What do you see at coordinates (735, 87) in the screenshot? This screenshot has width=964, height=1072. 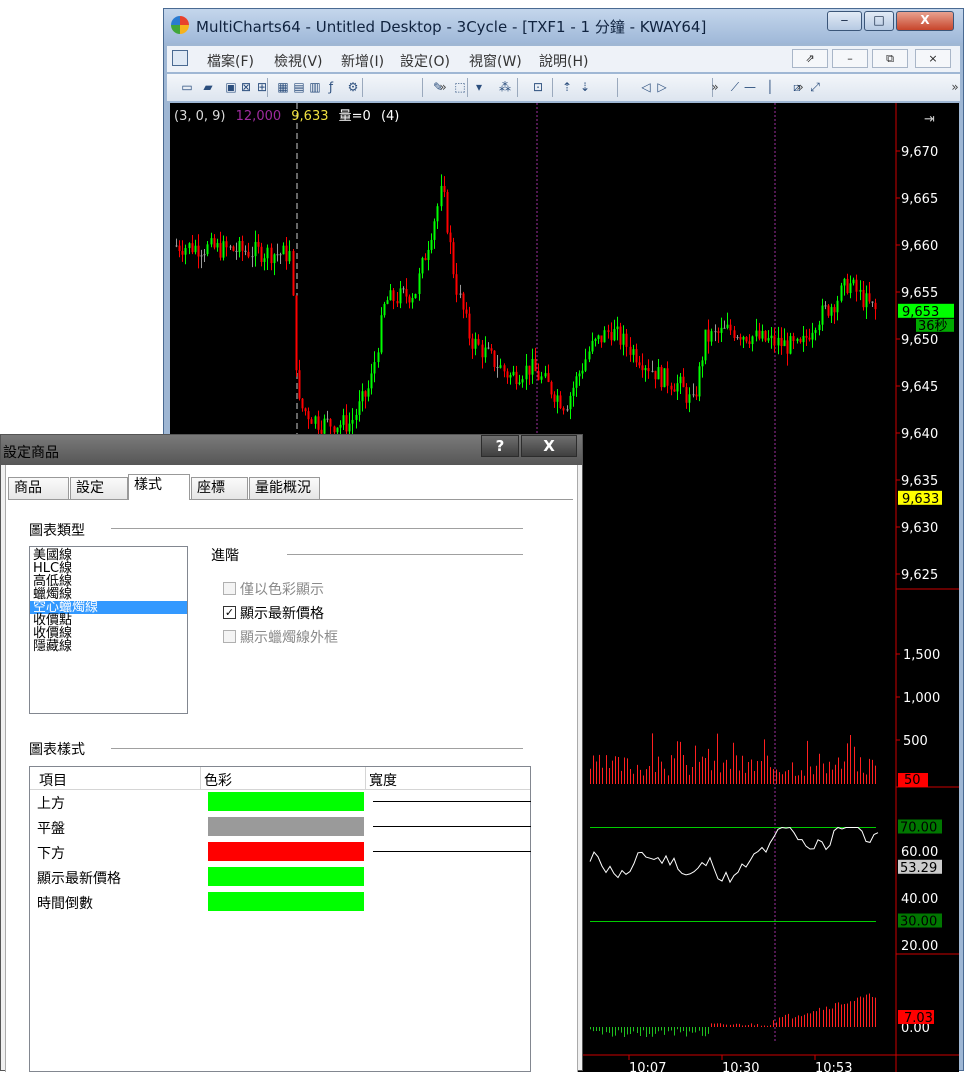 I see `line-tool-icon: ⟋` at bounding box center [735, 87].